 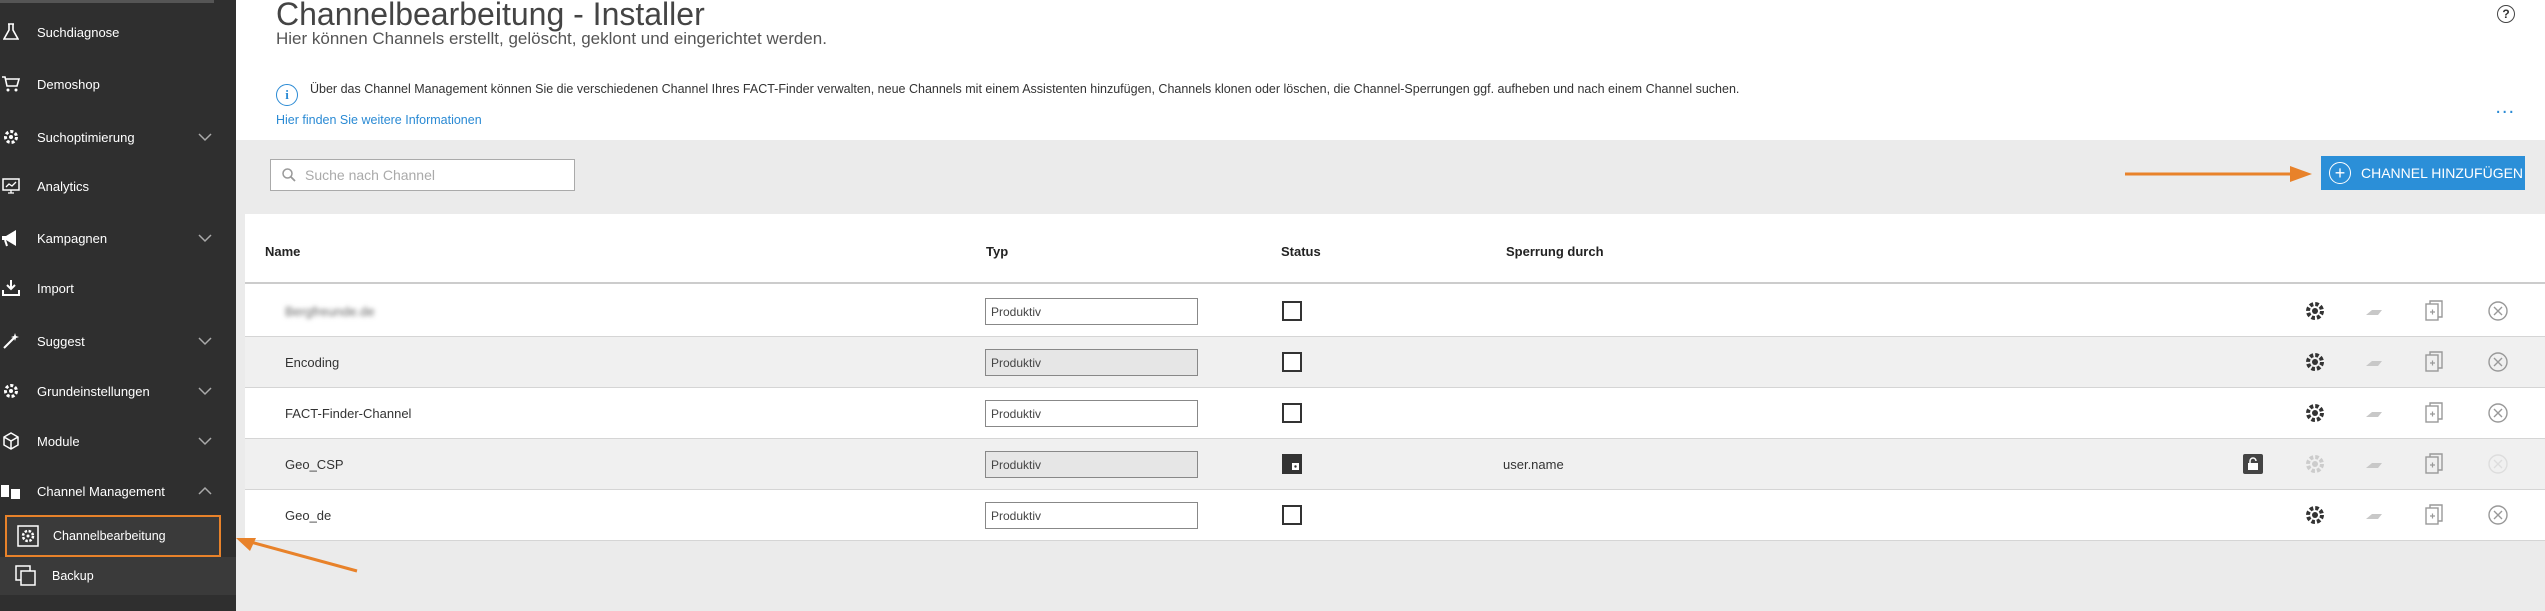 I want to click on channel-name: FACT-Finder-Channel, so click(x=348, y=413).